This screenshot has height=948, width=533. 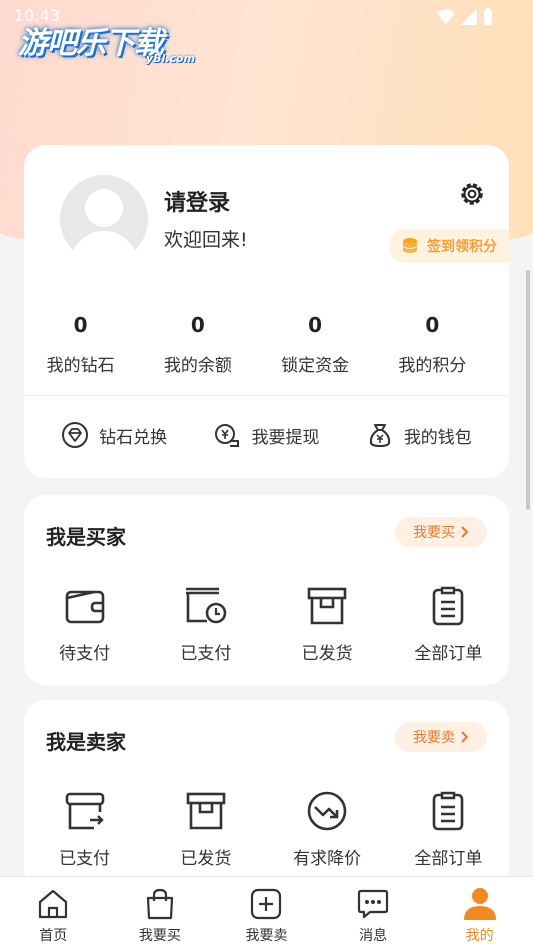 I want to click on item-label: 待支付, so click(x=85, y=654).